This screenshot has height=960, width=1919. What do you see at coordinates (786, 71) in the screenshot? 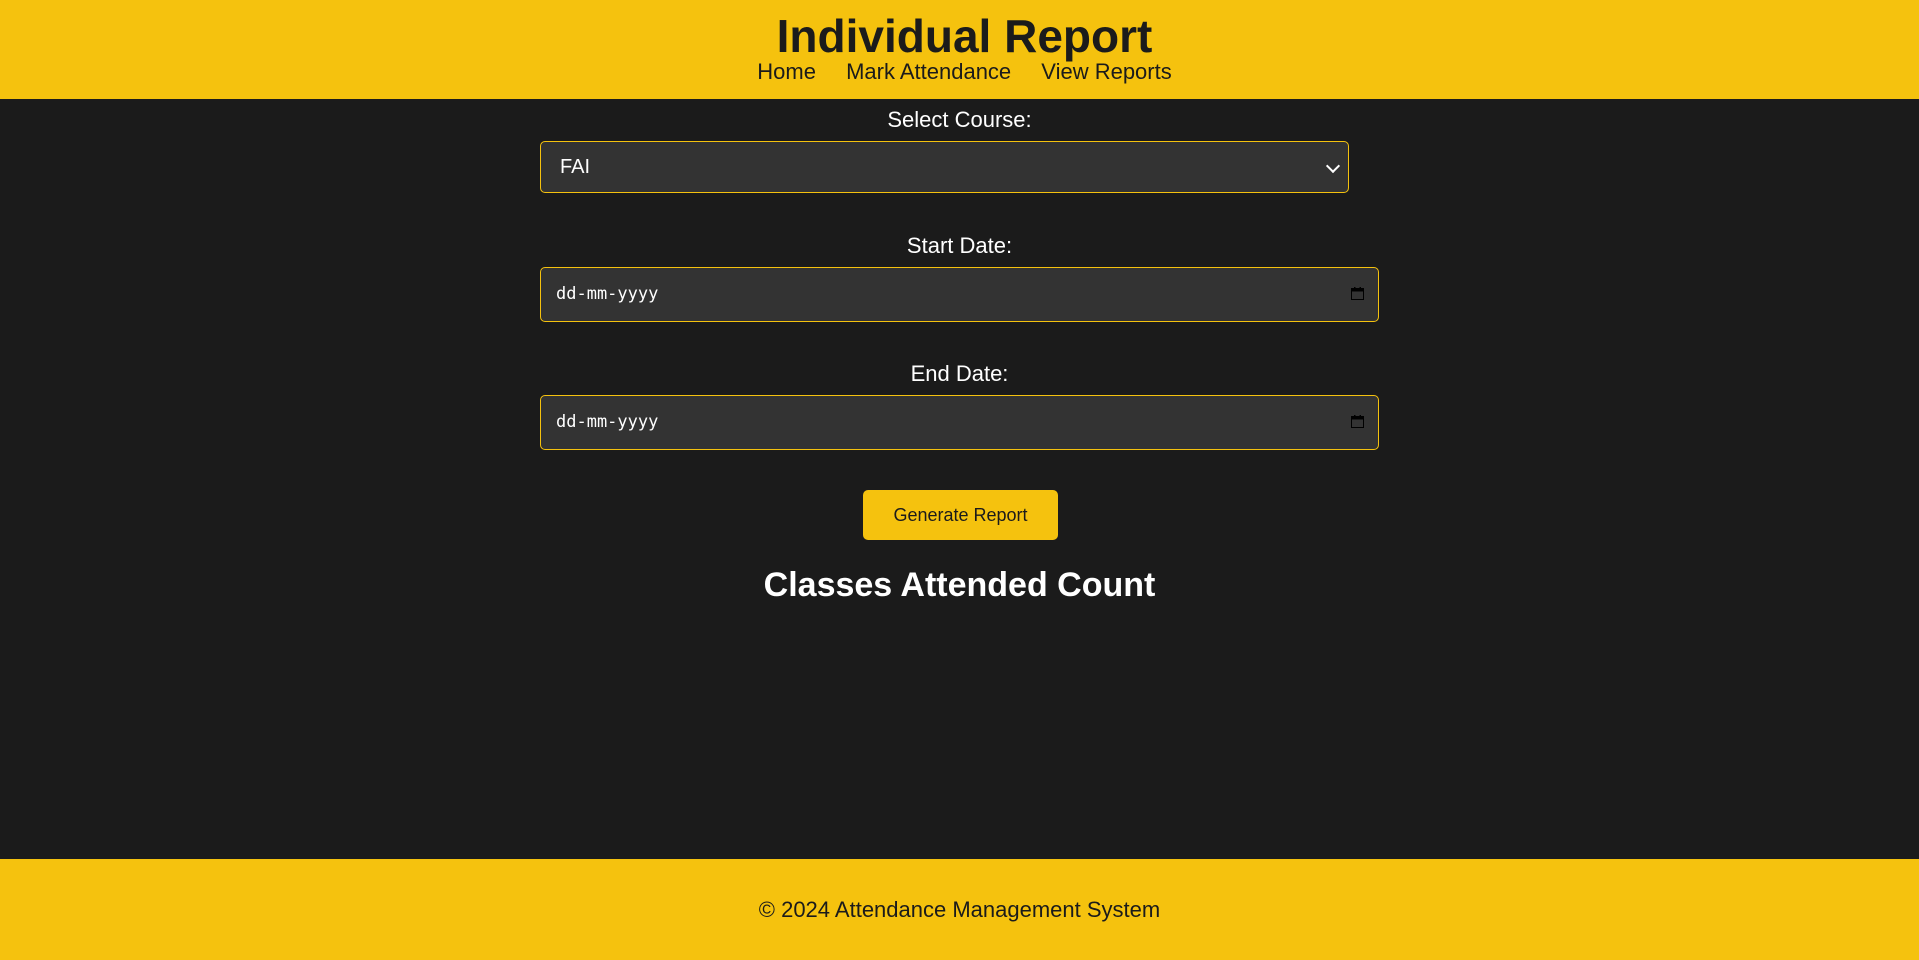
I see `nav-home-link: Home` at bounding box center [786, 71].